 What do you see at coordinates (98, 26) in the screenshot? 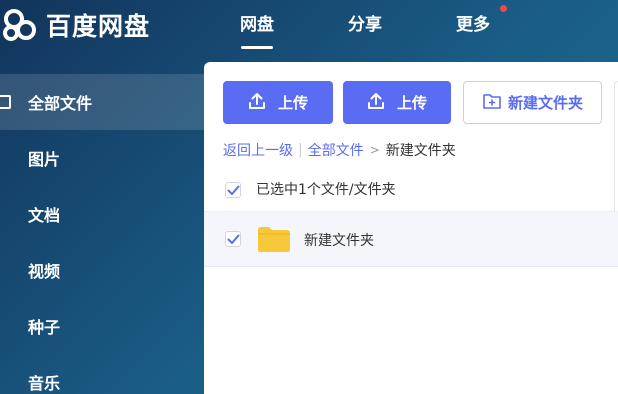
I see `logo-text: 百度网盘` at bounding box center [98, 26].